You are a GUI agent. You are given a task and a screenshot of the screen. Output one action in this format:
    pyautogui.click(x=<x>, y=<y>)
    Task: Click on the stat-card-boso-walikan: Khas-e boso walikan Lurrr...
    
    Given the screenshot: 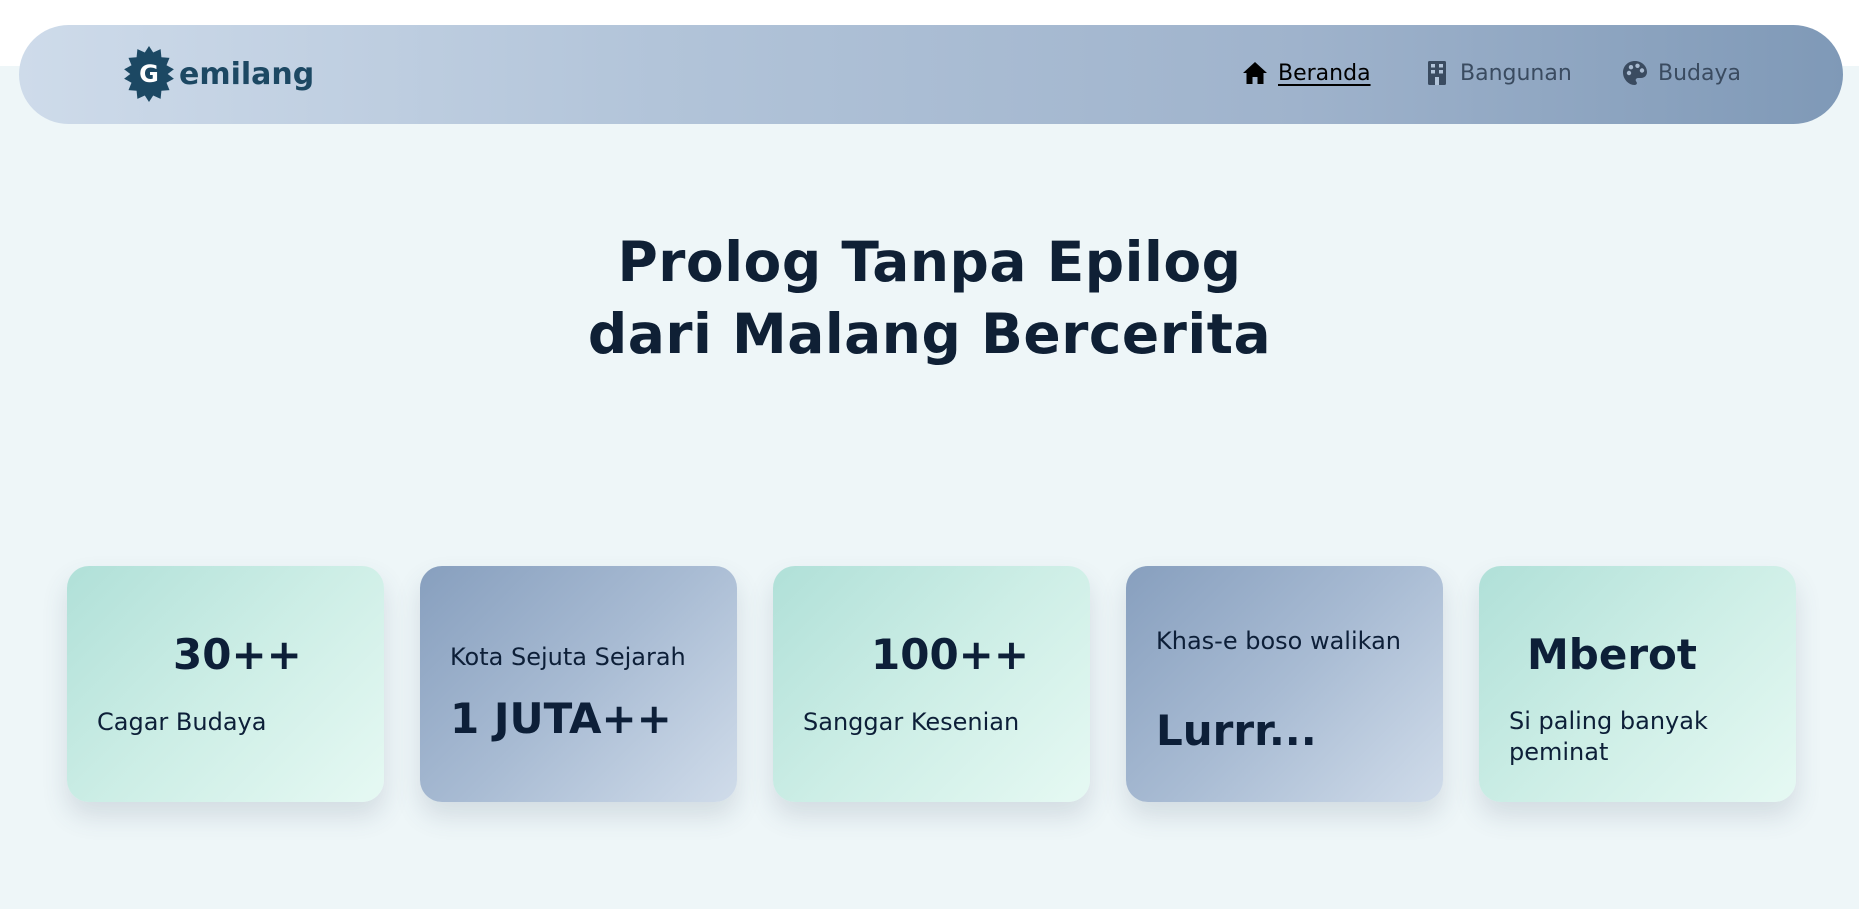 What is the action you would take?
    pyautogui.click(x=1284, y=684)
    